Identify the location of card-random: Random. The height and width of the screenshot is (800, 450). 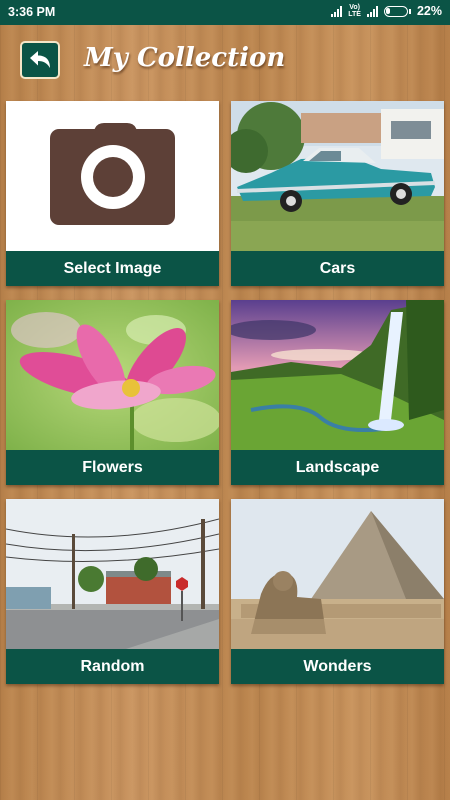
(112, 591).